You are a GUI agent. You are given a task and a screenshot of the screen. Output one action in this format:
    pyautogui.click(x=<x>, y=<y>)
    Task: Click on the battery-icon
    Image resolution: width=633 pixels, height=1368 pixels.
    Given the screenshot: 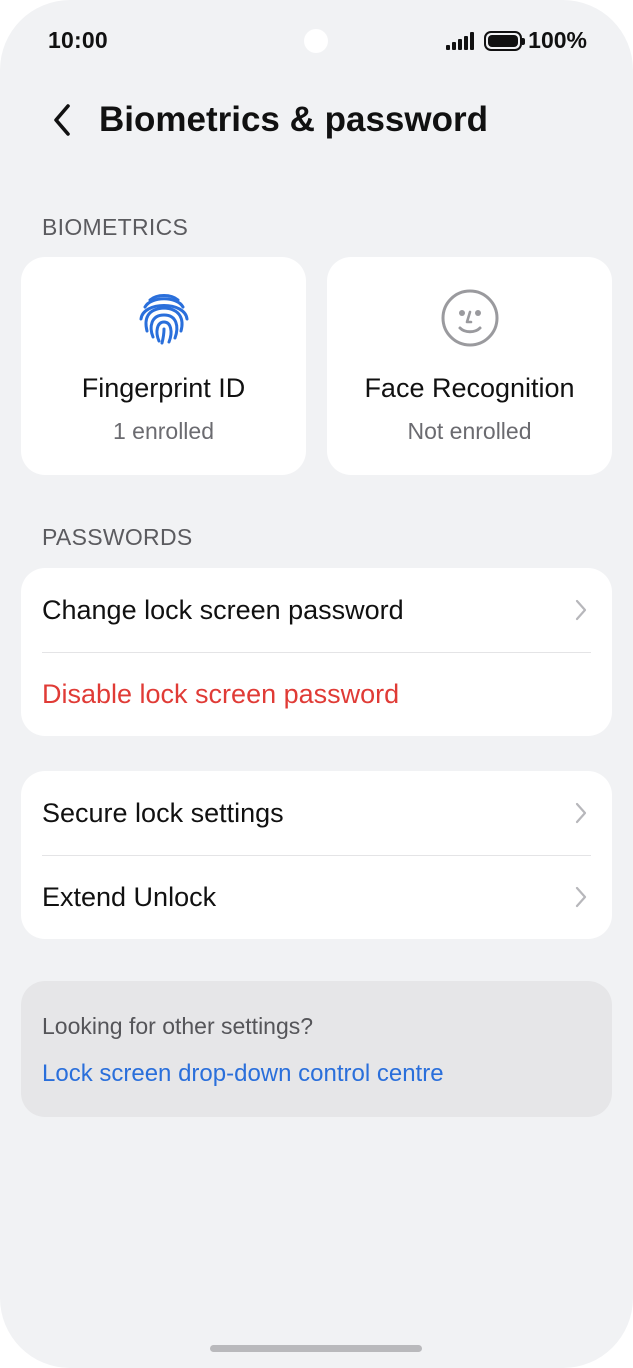 What is the action you would take?
    pyautogui.click(x=505, y=40)
    